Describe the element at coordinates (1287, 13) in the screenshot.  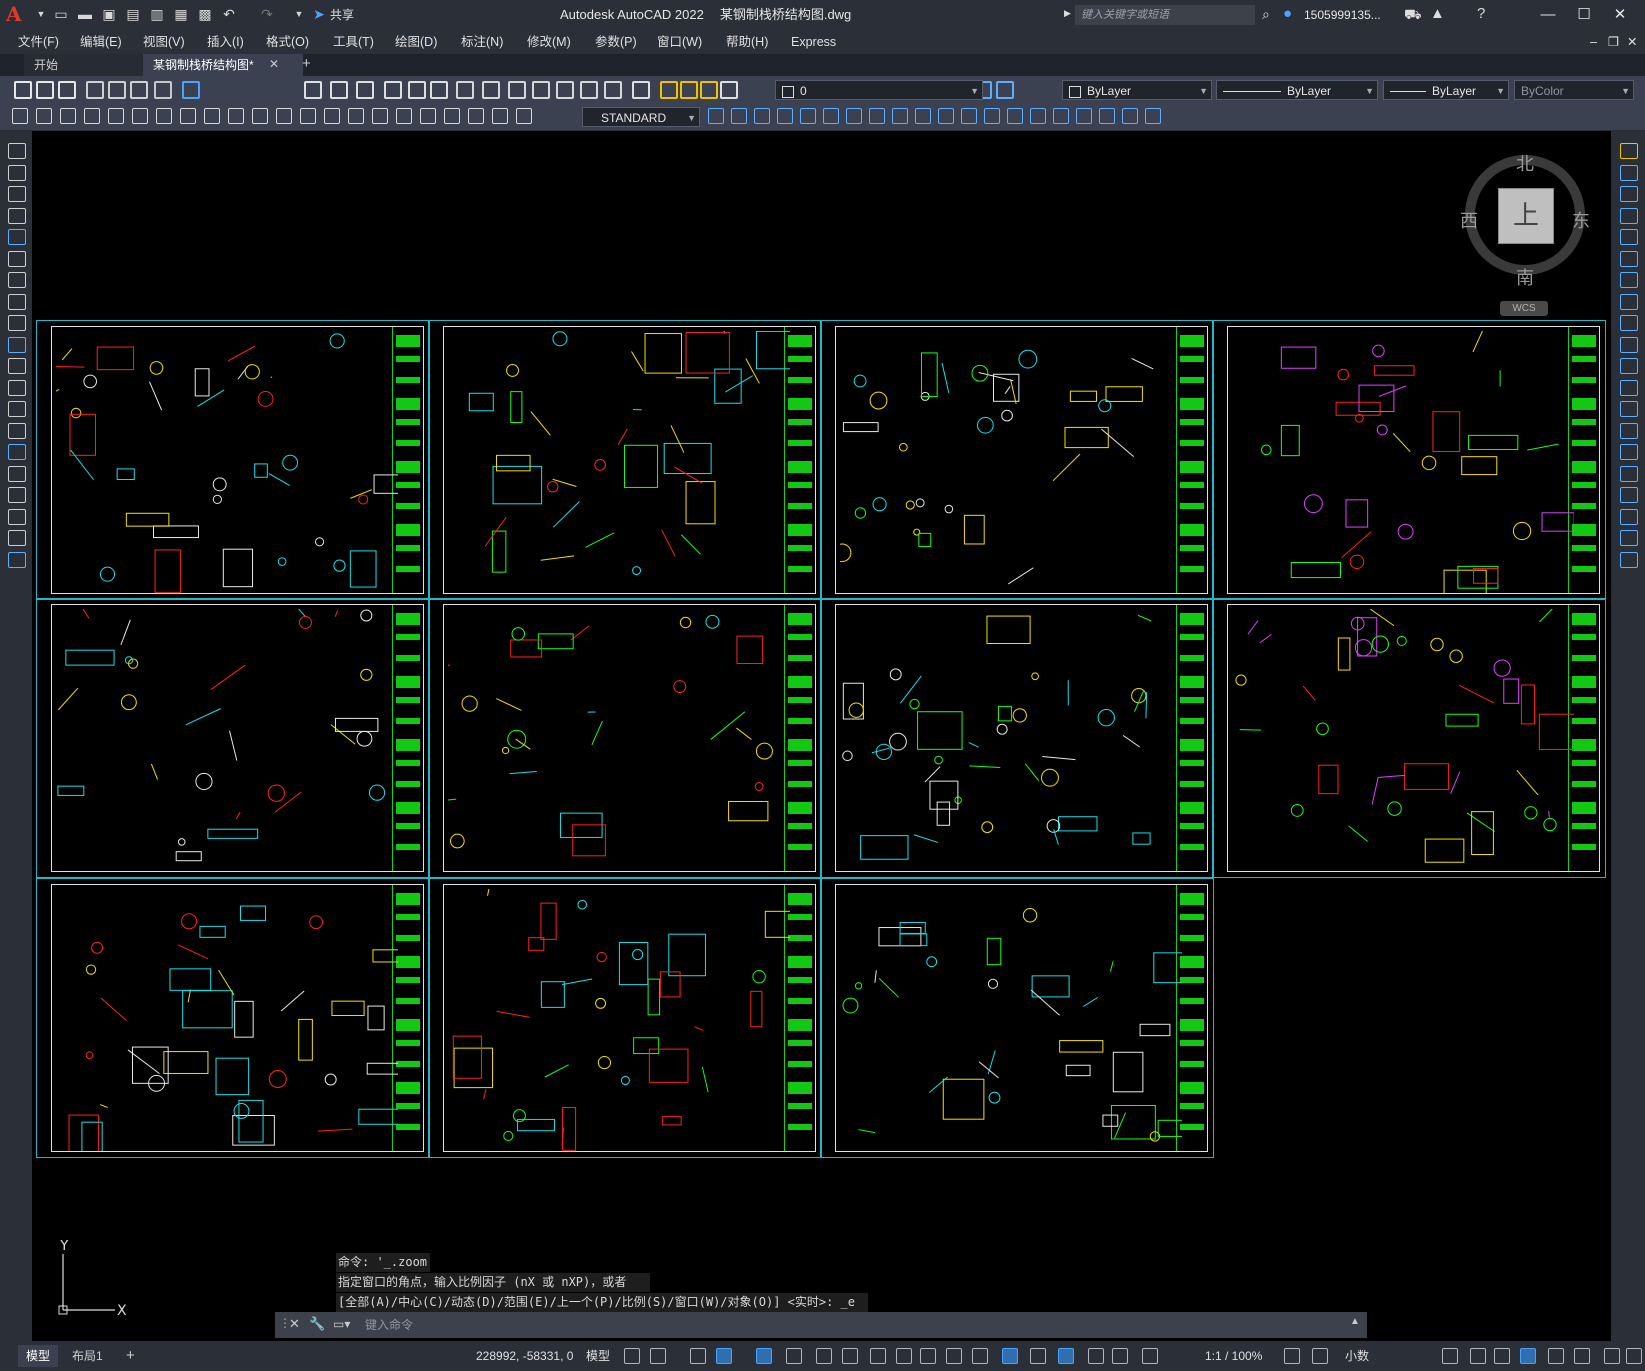
I see `user-icon: ●` at that location.